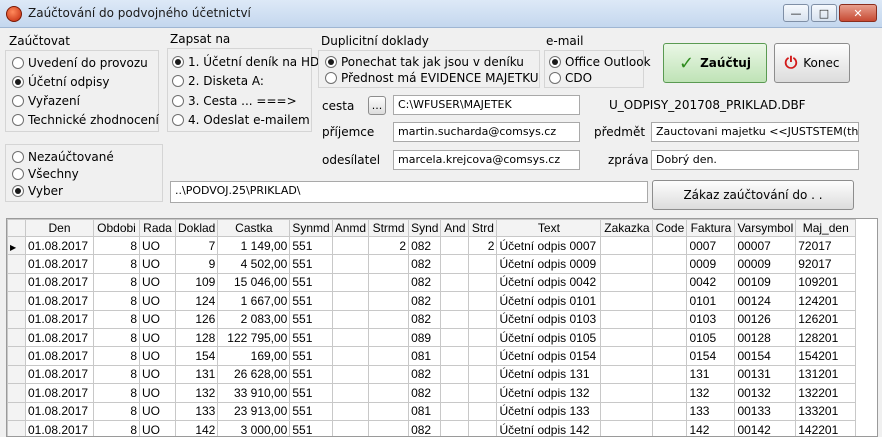 The height and width of the screenshot is (437, 882). I want to click on col-header: Castka, so click(254, 228).